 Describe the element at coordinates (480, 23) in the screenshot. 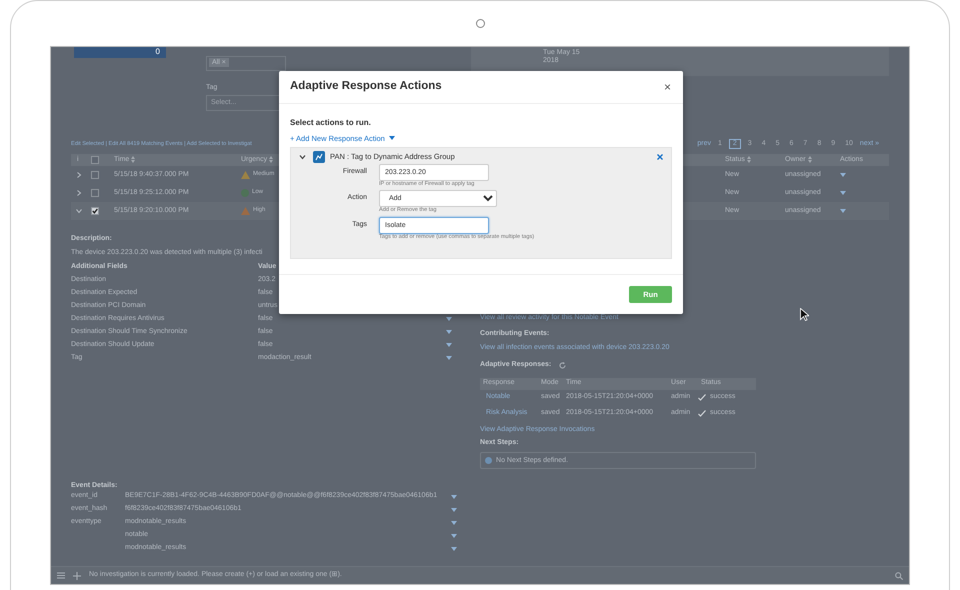

I see `camera-icon` at that location.